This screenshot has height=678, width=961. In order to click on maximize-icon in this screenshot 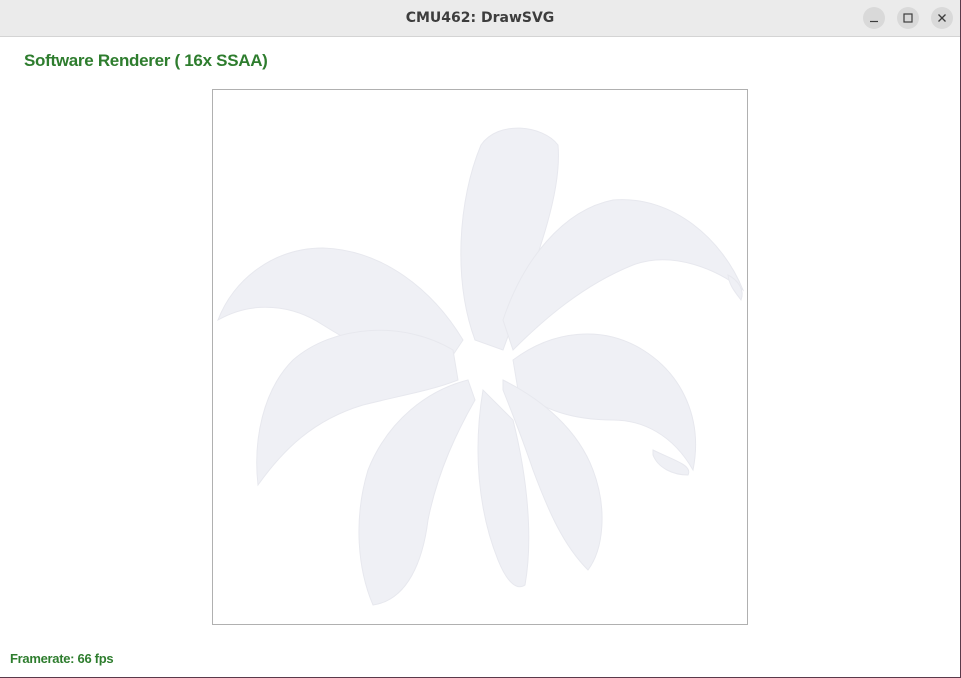, I will do `click(908, 18)`.